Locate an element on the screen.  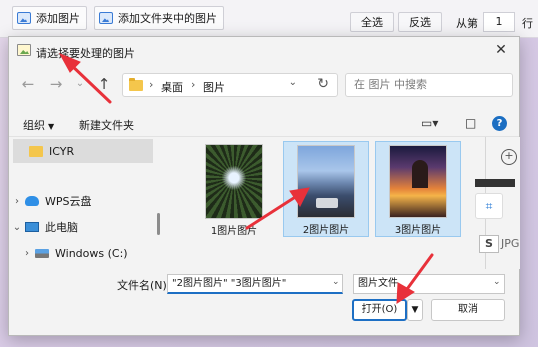
organize-menu: 组织 ▼ is located at coordinates (38, 125).